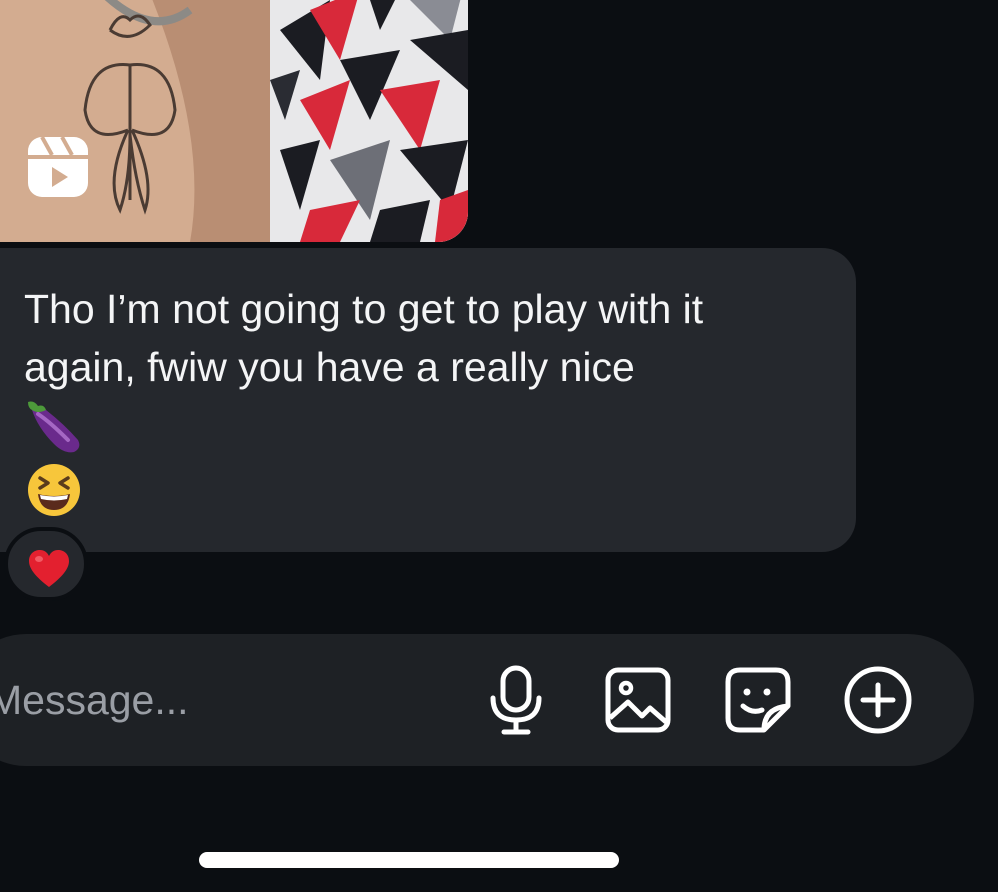 Image resolution: width=998 pixels, height=892 pixels. I want to click on gallery-button, so click(638, 700).